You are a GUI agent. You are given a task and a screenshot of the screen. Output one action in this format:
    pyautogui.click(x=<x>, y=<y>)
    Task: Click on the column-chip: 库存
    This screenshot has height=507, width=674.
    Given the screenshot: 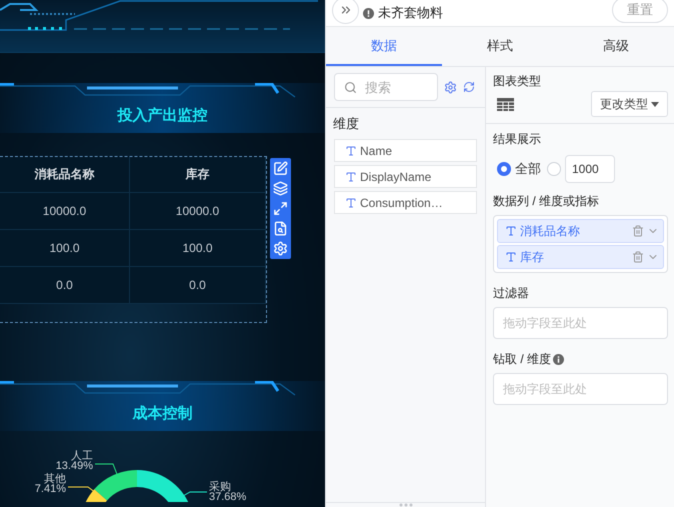 What is the action you would take?
    pyautogui.click(x=580, y=257)
    